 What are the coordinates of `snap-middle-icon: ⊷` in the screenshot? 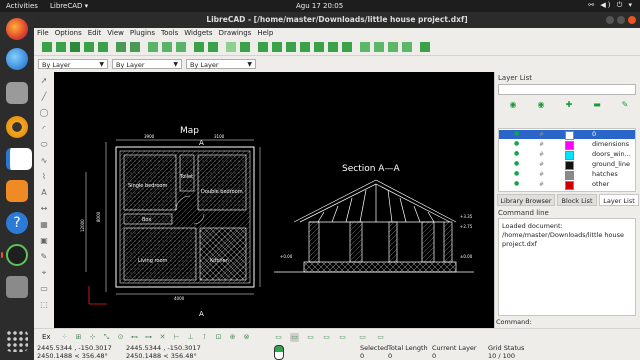 It's located at (134, 337).